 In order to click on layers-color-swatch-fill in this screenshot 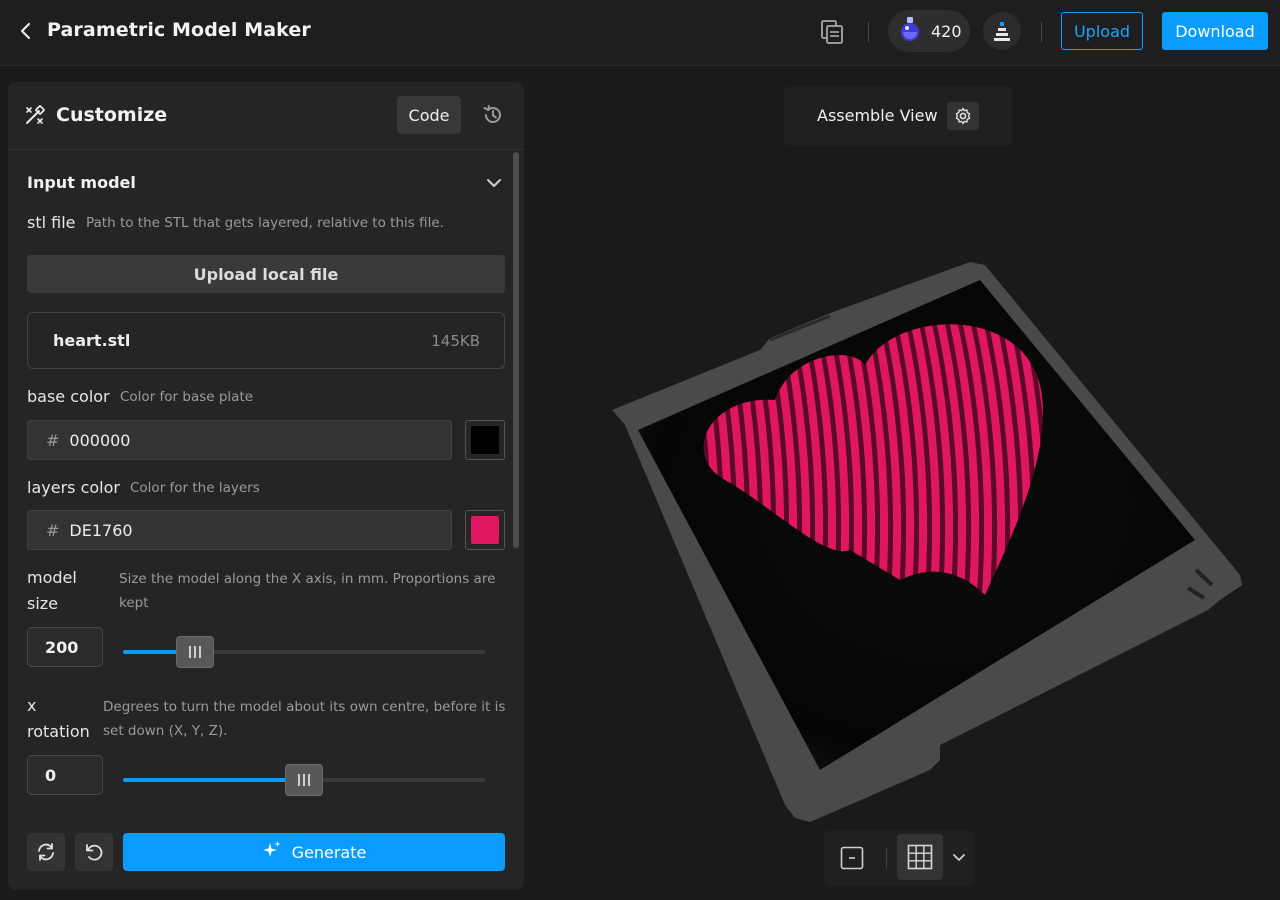, I will do `click(485, 530)`.